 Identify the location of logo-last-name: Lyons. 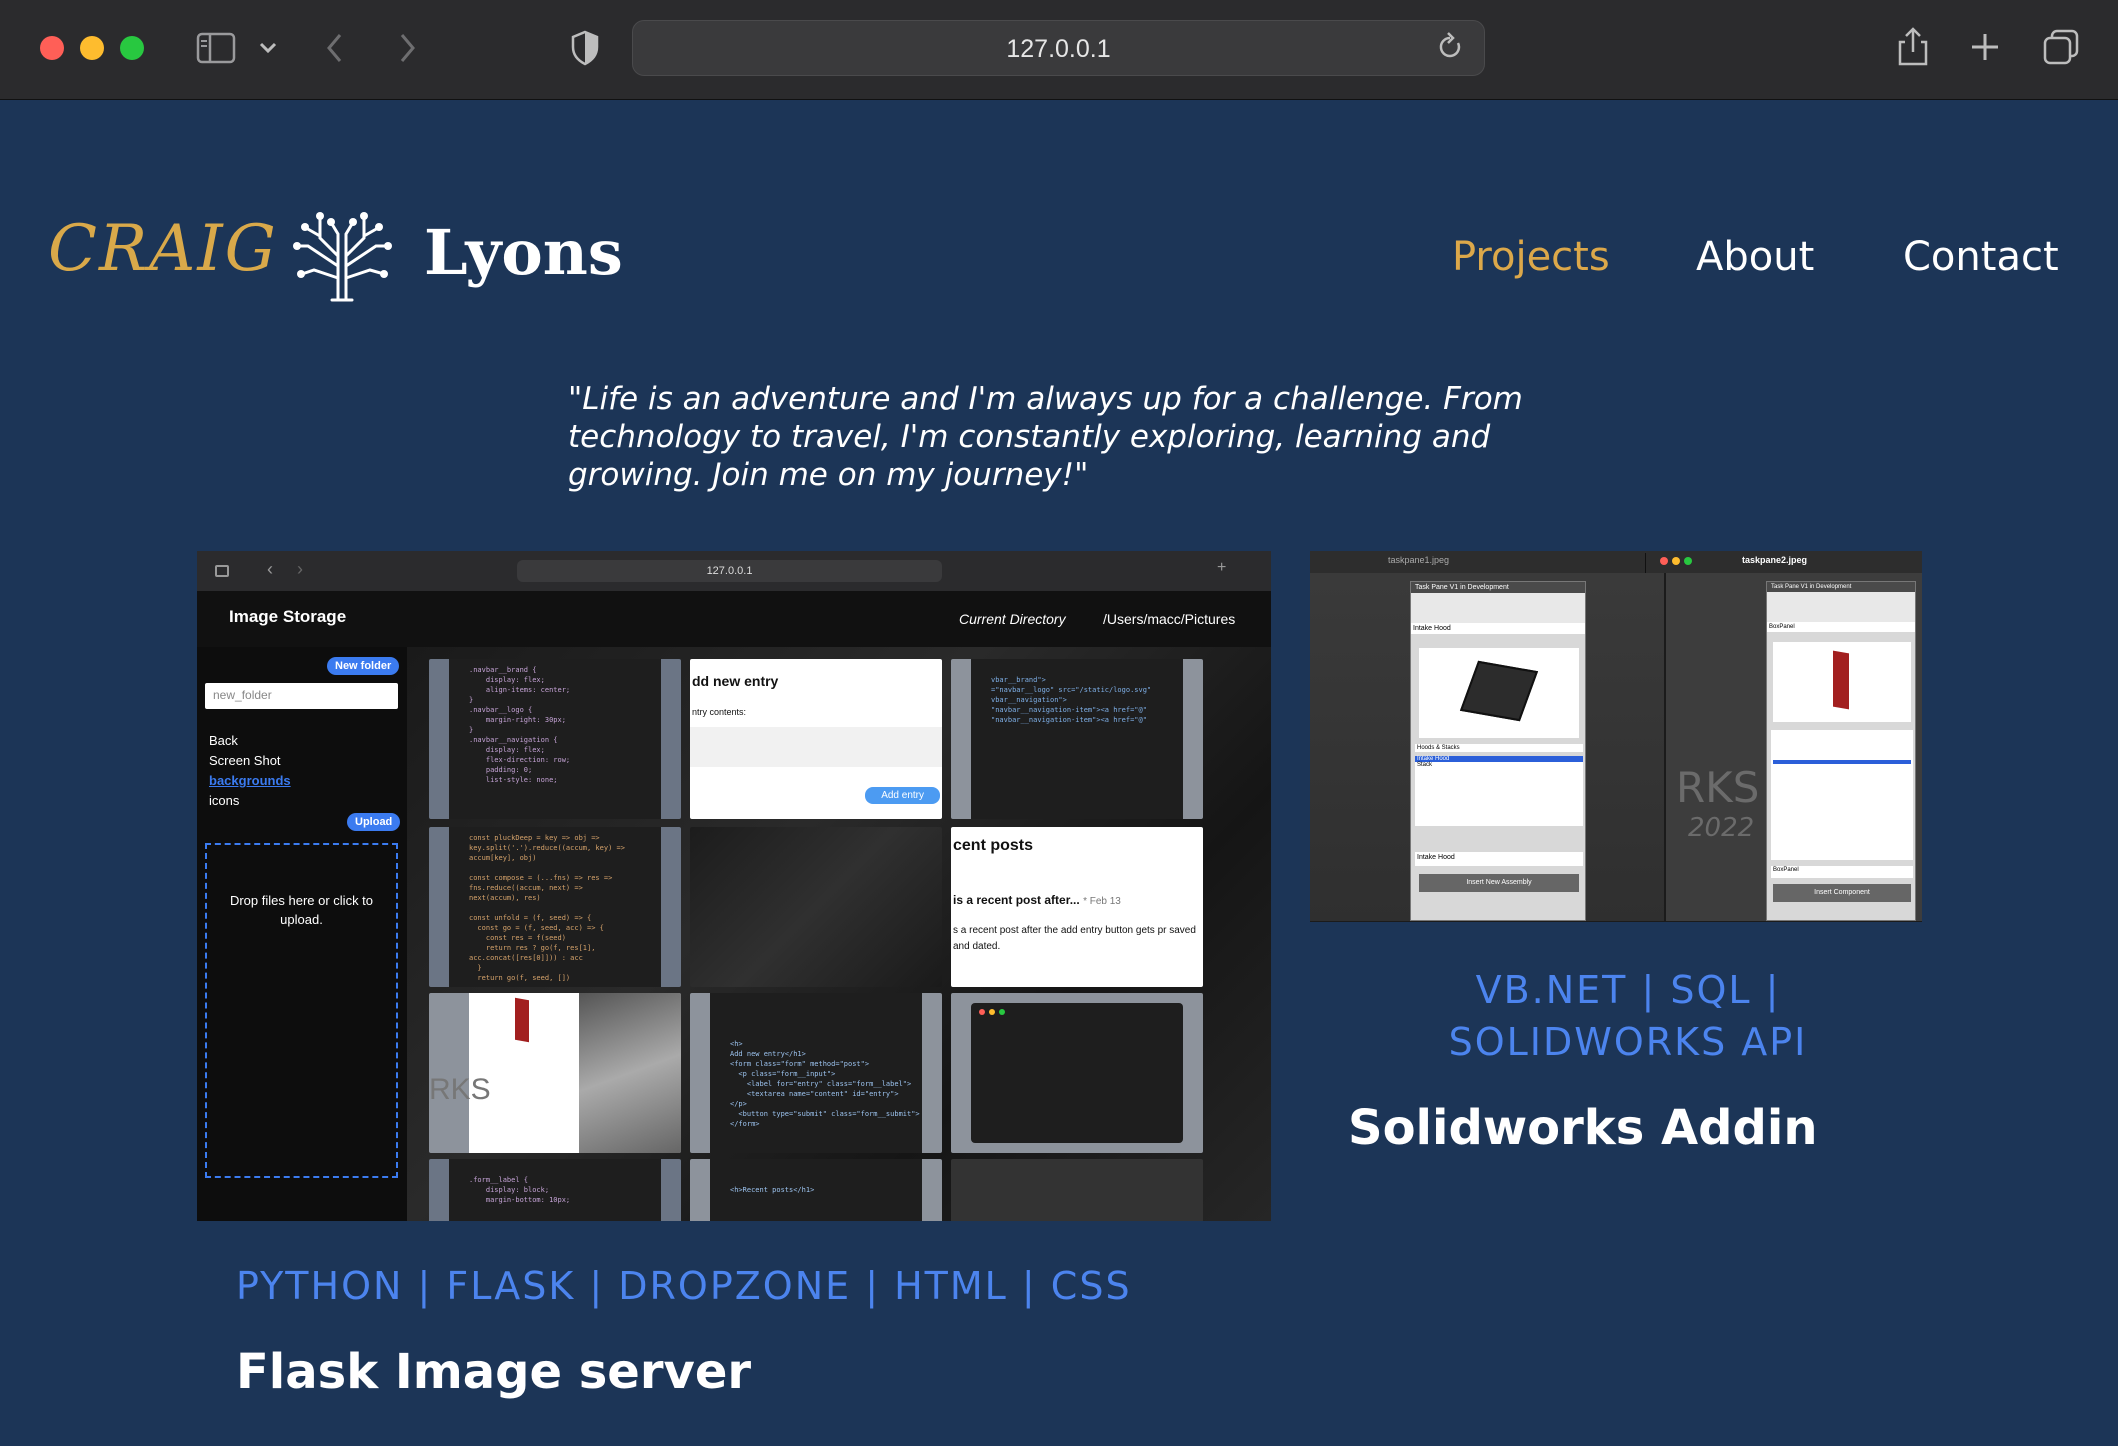
(523, 252).